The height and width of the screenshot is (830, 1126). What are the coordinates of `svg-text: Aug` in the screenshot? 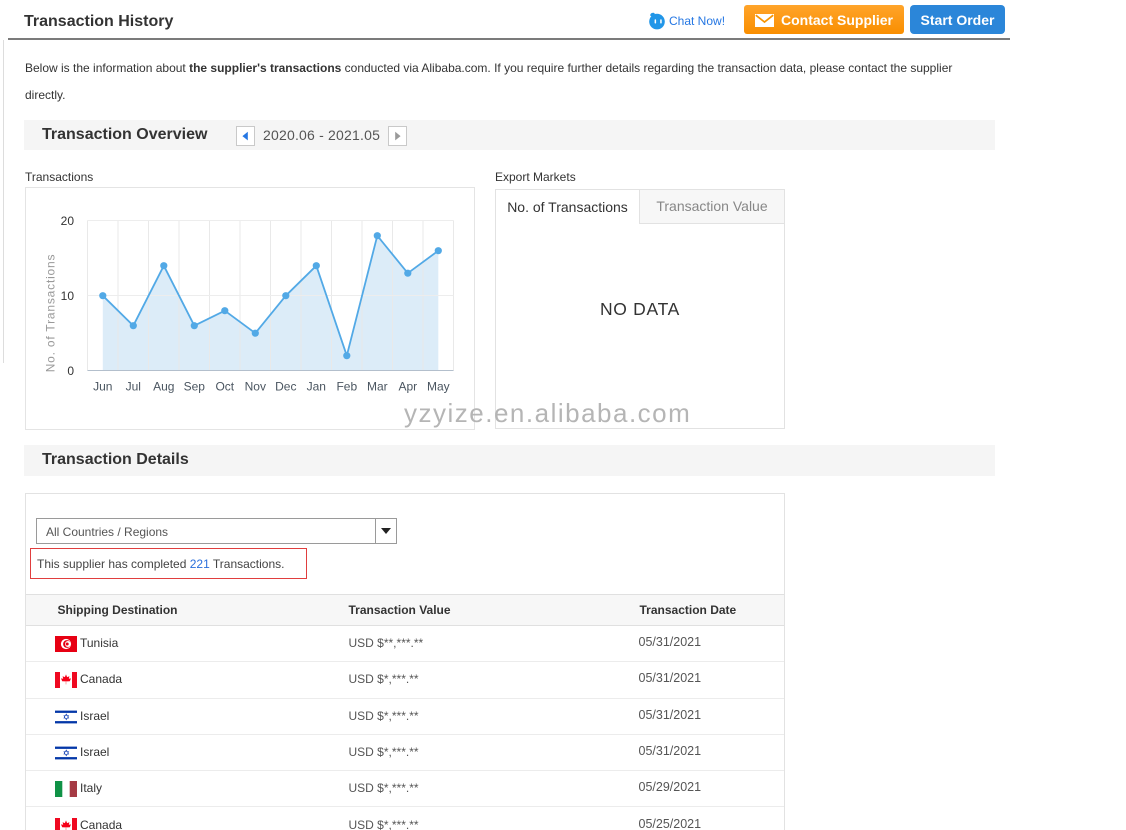 It's located at (163, 387).